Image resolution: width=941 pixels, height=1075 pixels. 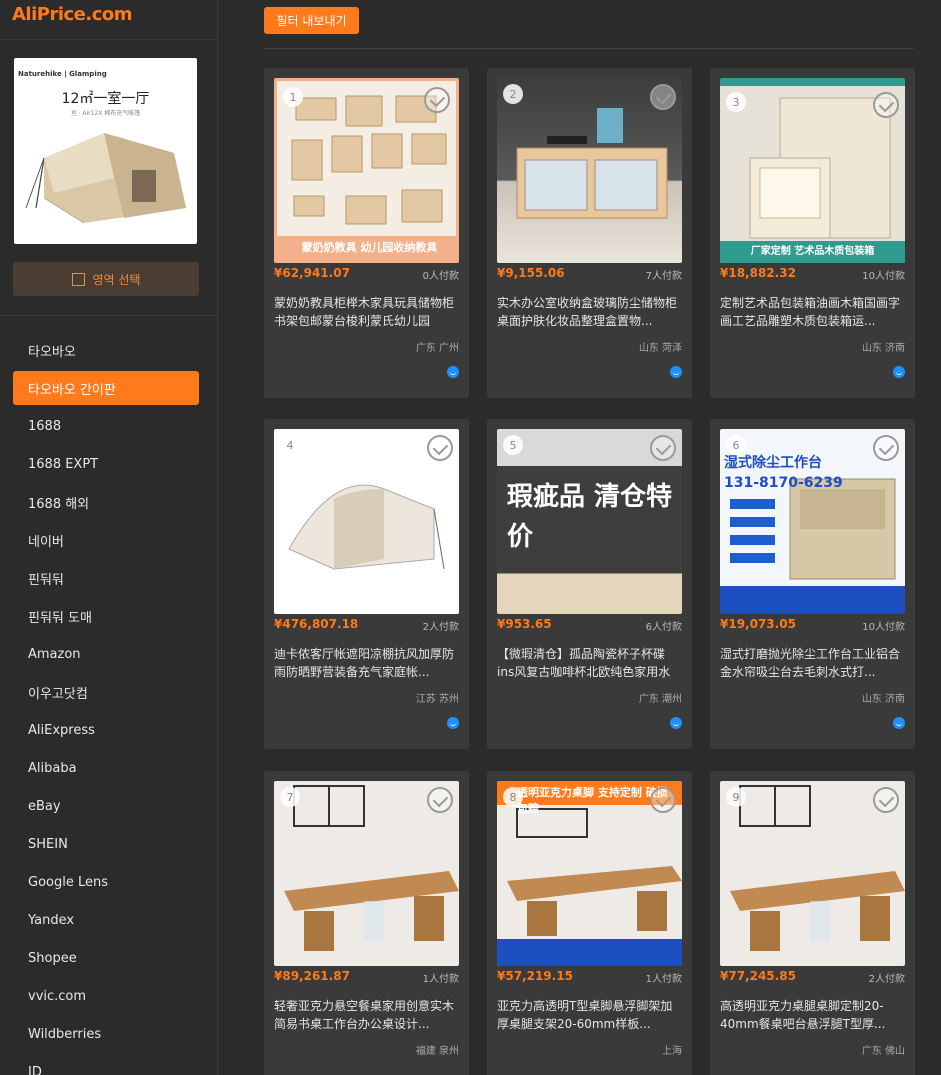 I want to click on region-select-button: 영역 선택, so click(x=106, y=279).